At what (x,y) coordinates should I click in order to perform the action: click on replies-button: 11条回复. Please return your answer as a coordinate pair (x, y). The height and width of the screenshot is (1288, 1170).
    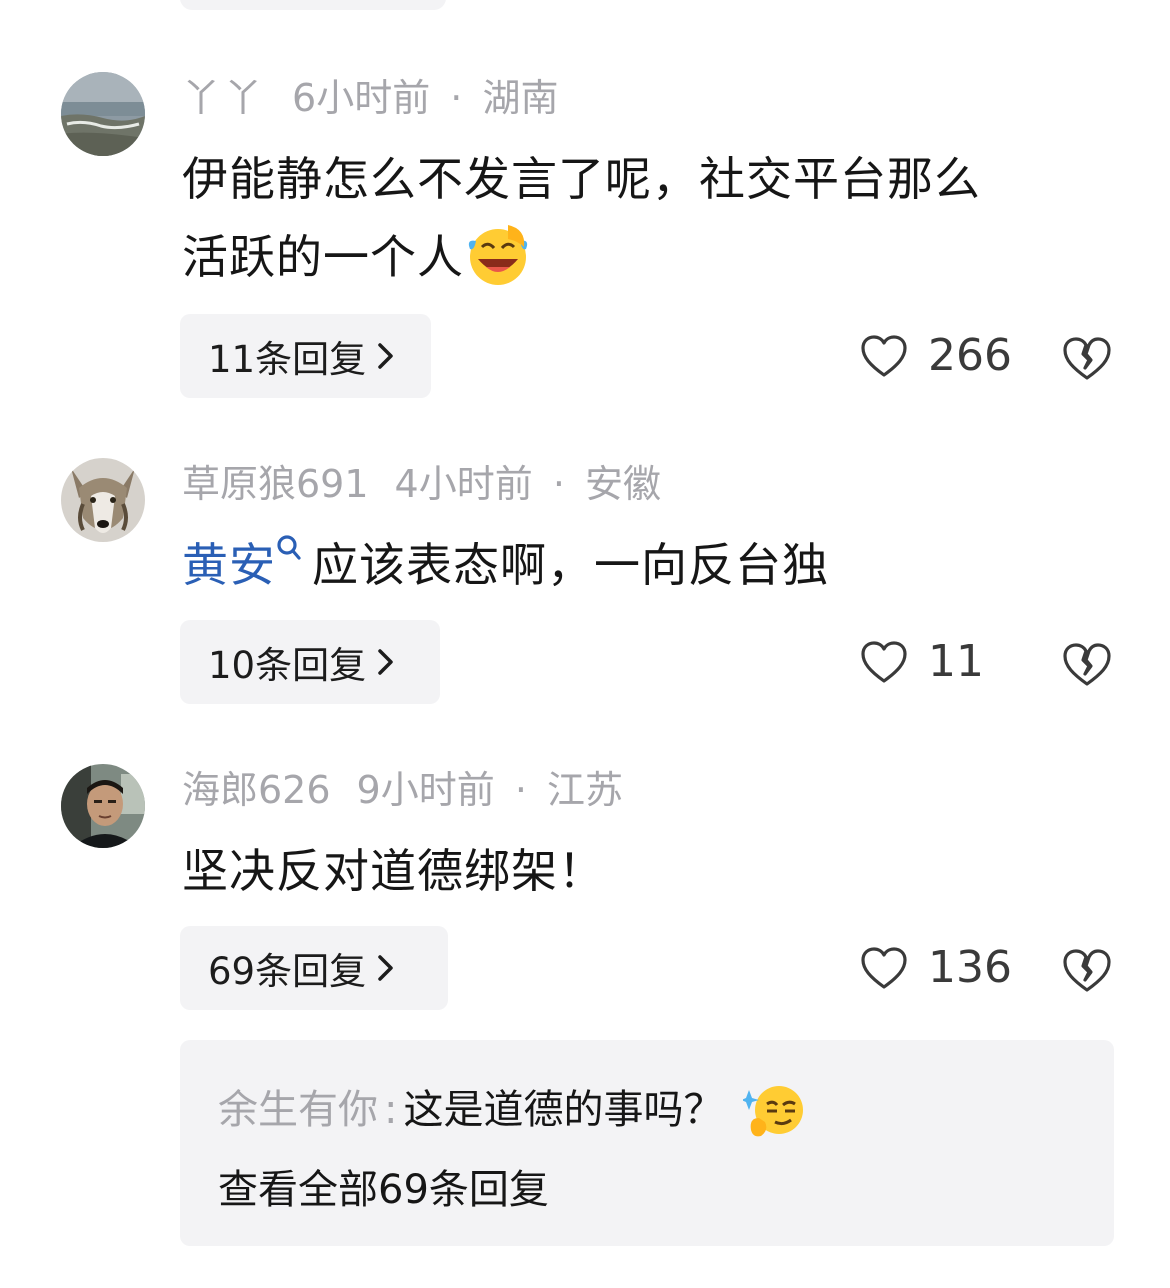
    Looking at the image, I should click on (305, 356).